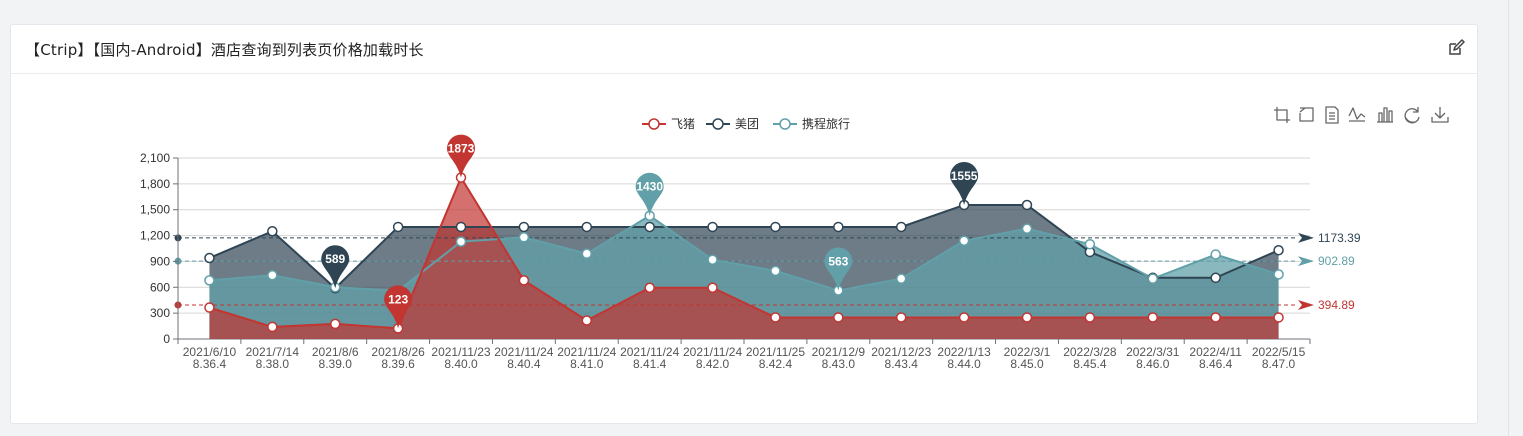  I want to click on x-tick-label-version: 8.46.4, so click(1216, 364).